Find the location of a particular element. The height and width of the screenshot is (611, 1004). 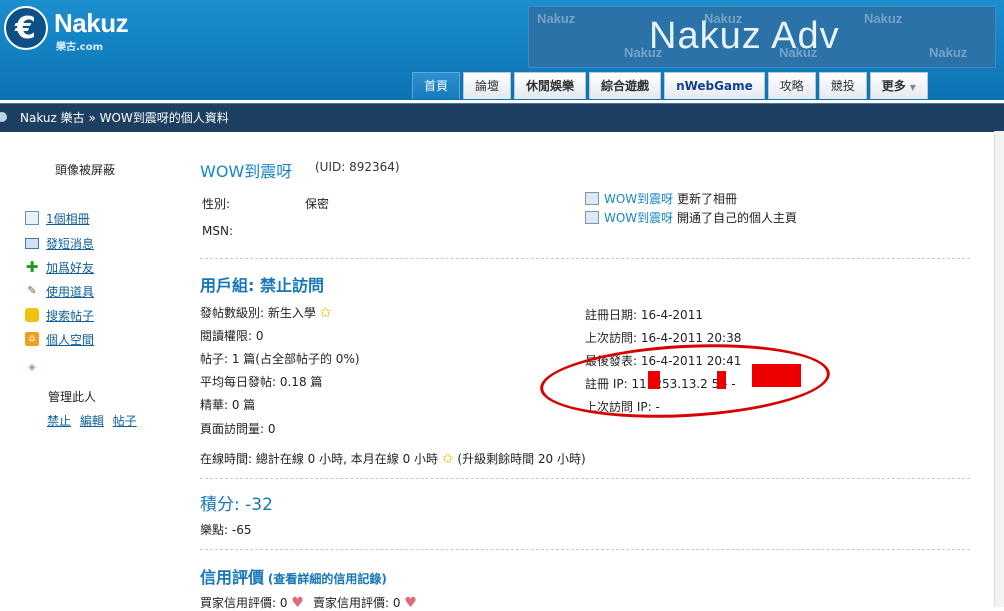

nav-tab-nwebgame: nWebGame is located at coordinates (714, 85).